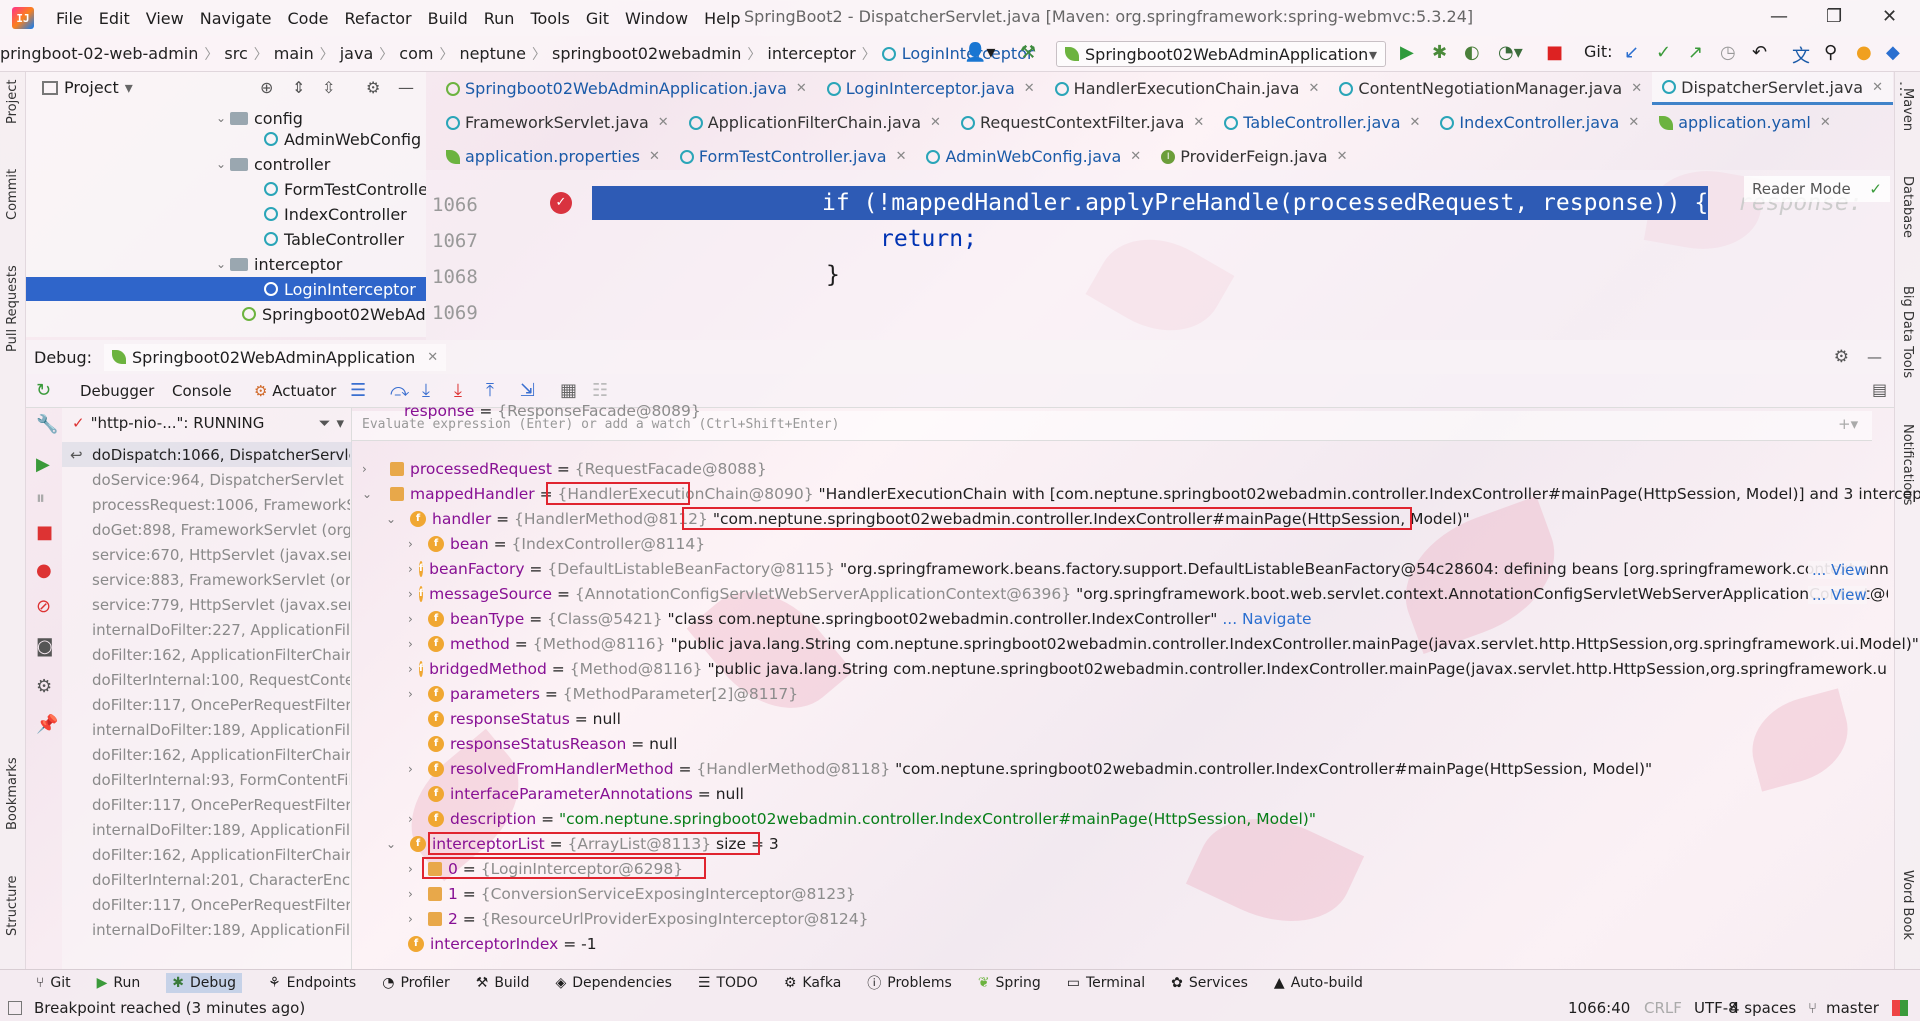 Image resolution: width=1920 pixels, height=1021 pixels. Describe the element at coordinates (603, 693) in the screenshot. I see `var-row: › f parameters = {MethodParameter[2]@8117}` at that location.